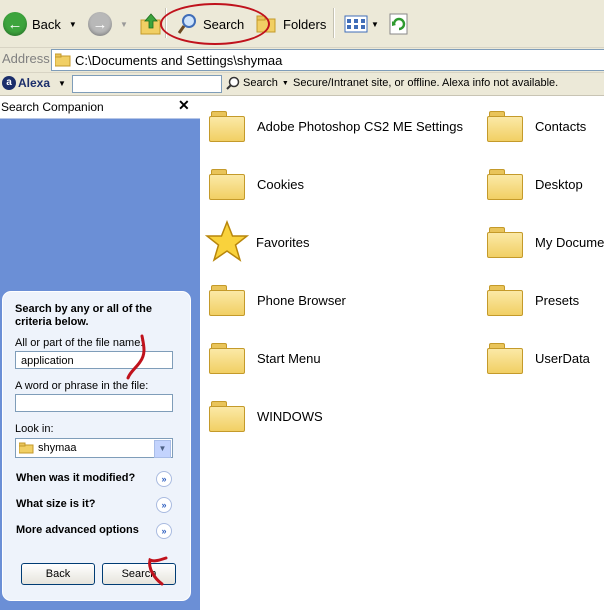  I want to click on alexa-search-input, so click(147, 84).